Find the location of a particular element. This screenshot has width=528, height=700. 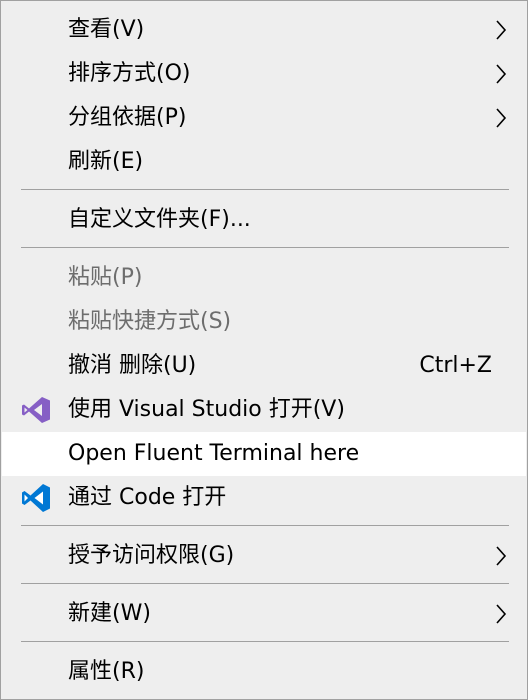

menu-item-label: Open Fluent Terminal here is located at coordinates (214, 453).